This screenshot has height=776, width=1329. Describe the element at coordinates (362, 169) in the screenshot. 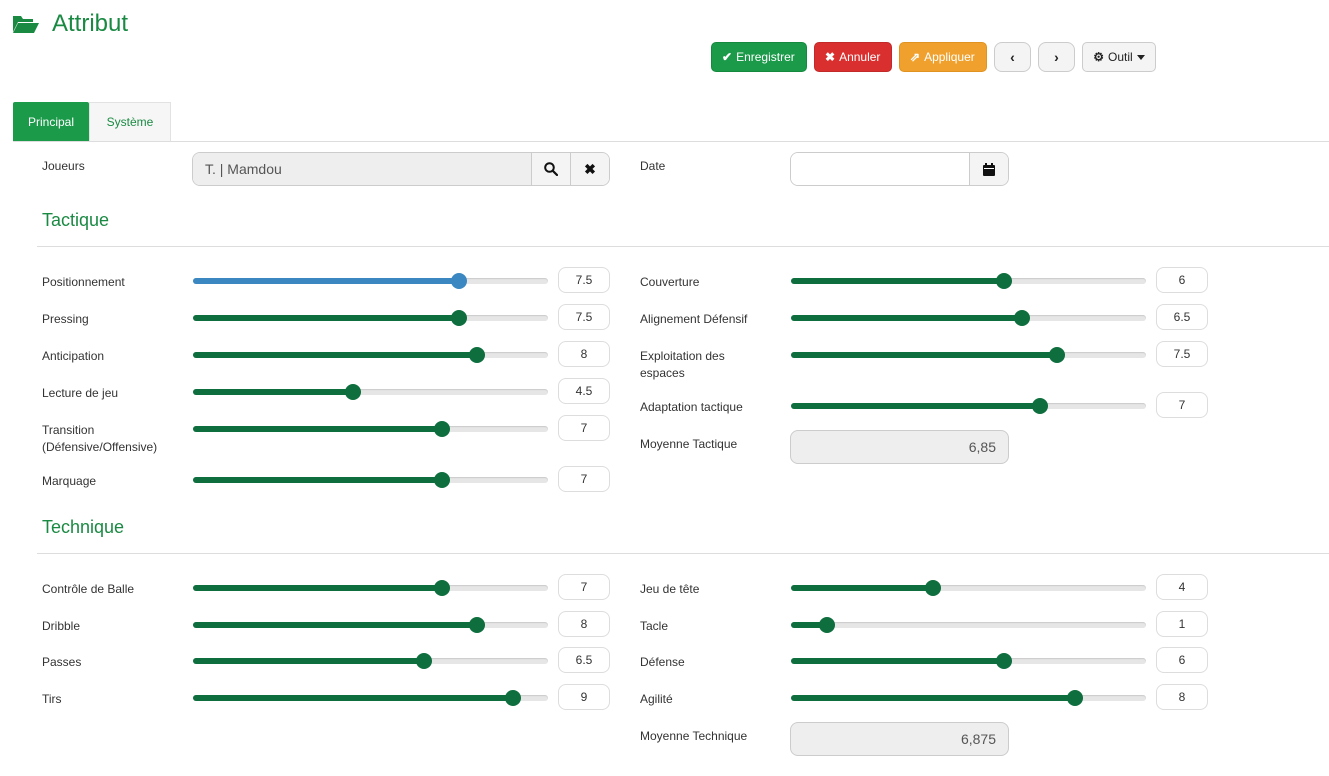

I see `joueurs-input: T. | Mamdou` at that location.